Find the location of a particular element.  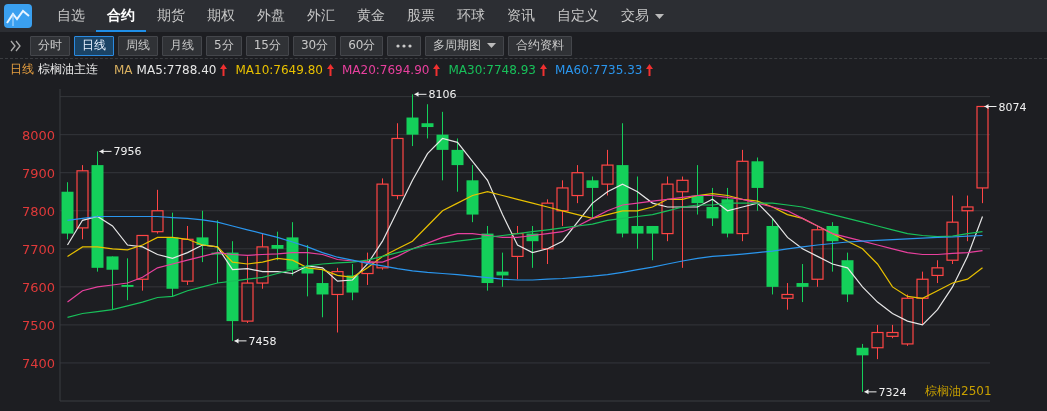

nav-tab: 自定义 is located at coordinates (578, 16).